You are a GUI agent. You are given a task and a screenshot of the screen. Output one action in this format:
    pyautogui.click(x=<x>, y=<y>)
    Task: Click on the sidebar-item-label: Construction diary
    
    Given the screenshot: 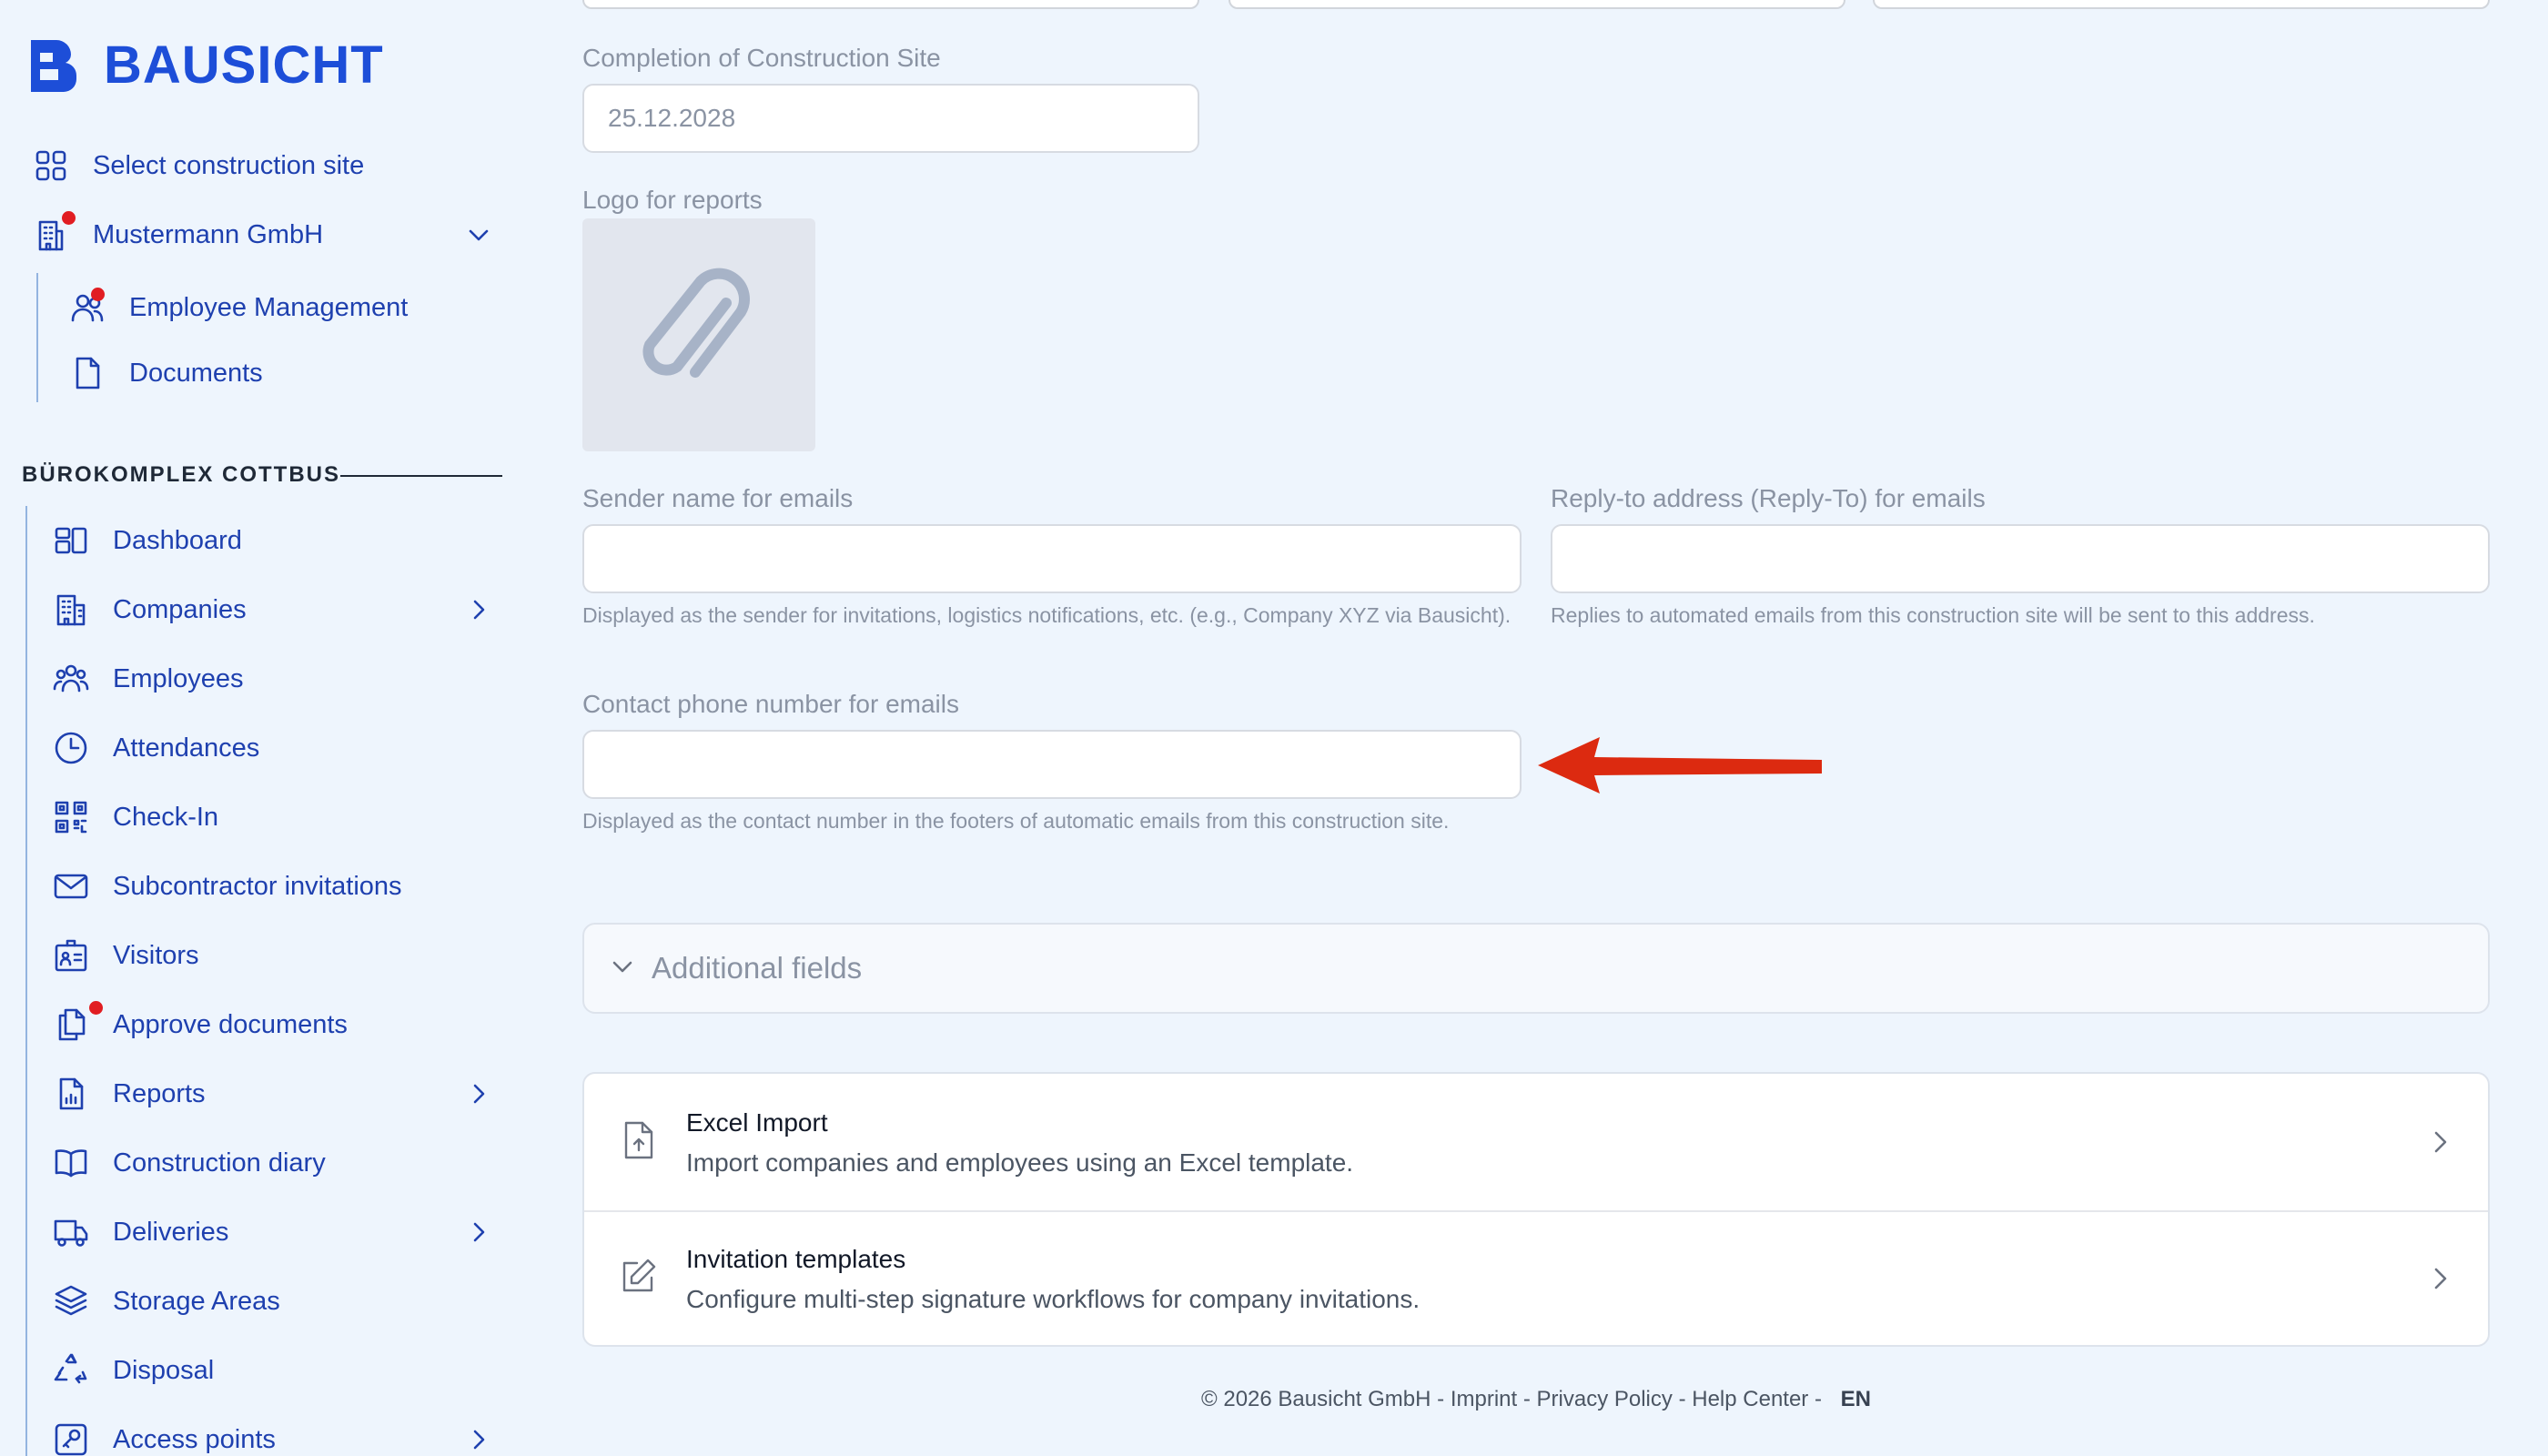 What is the action you would take?
    pyautogui.click(x=220, y=1163)
    